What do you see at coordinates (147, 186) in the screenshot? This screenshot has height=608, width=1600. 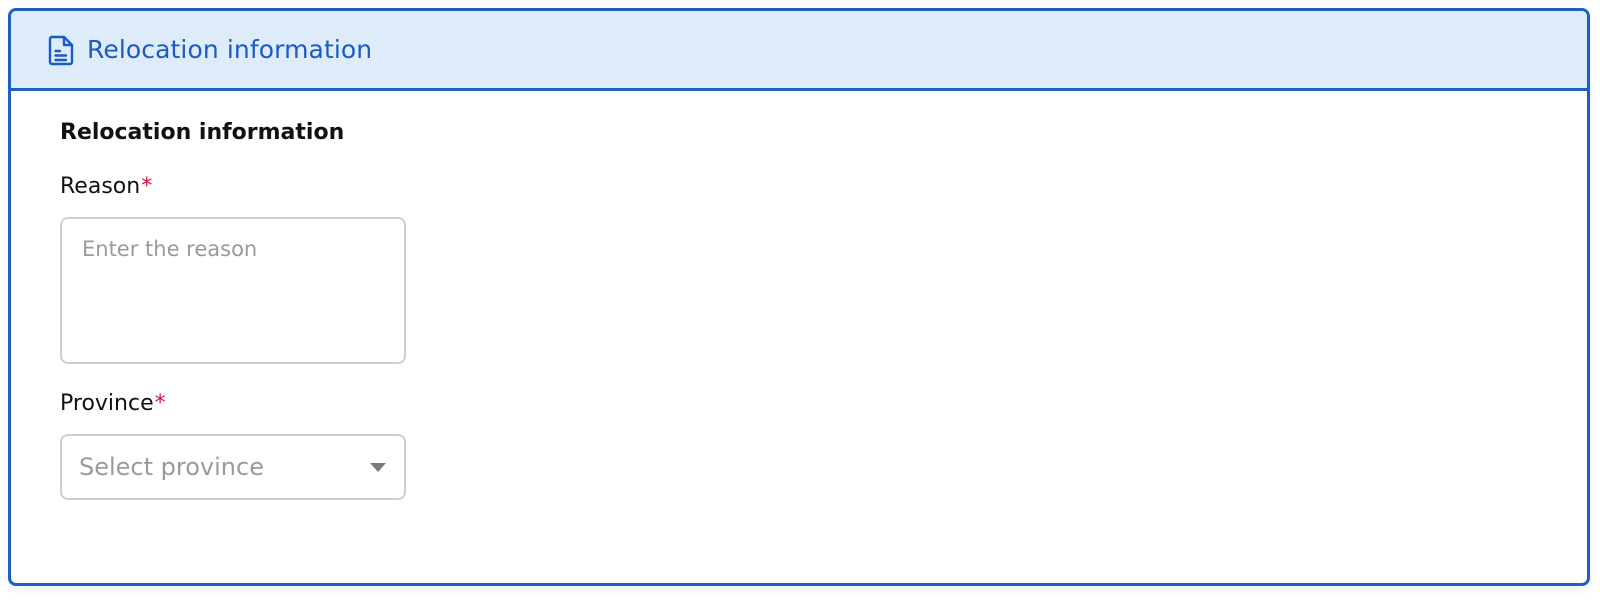 I see `reason-required-marker: *` at bounding box center [147, 186].